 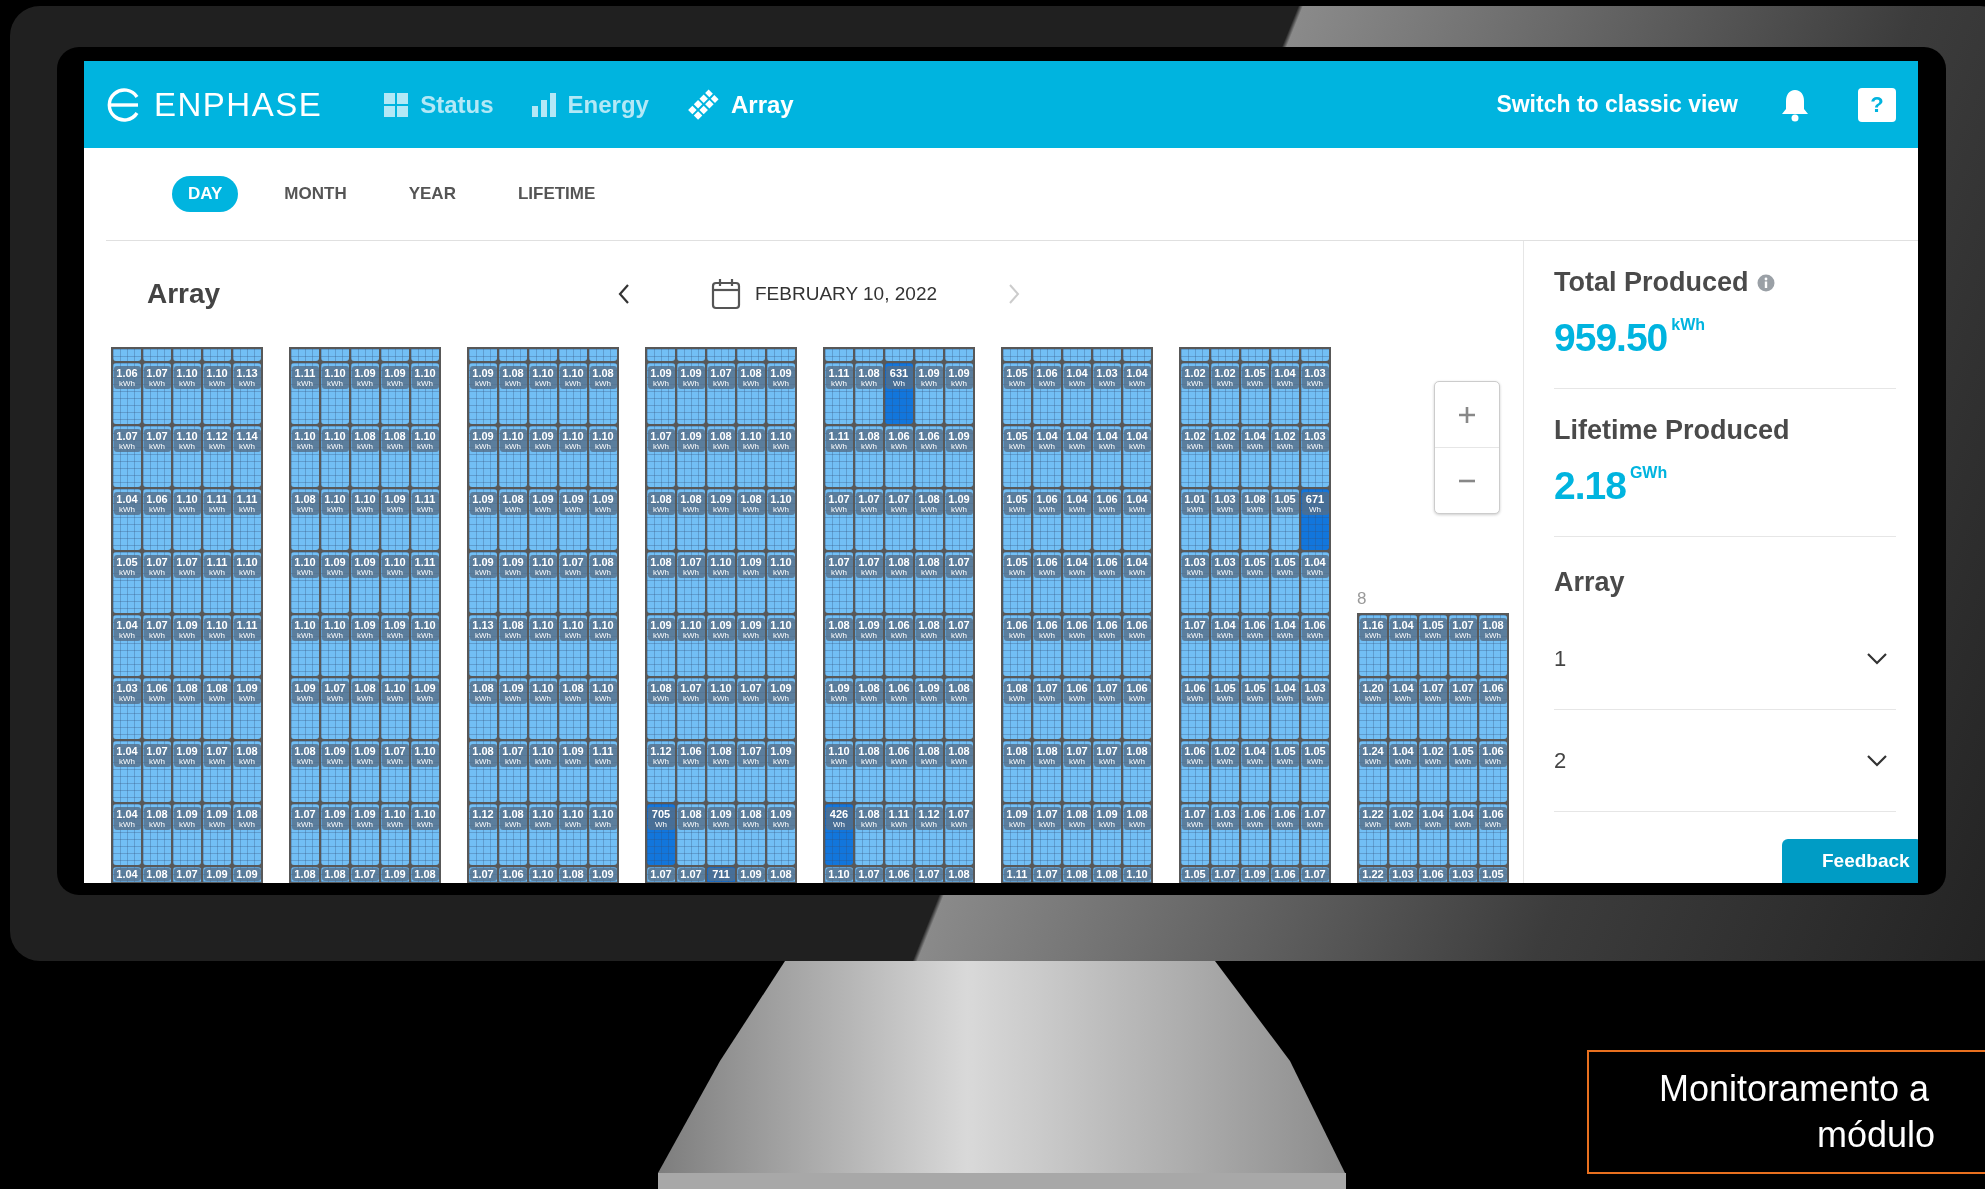 I want to click on solar-panel: 1.16 kWh, so click(x=1373, y=645).